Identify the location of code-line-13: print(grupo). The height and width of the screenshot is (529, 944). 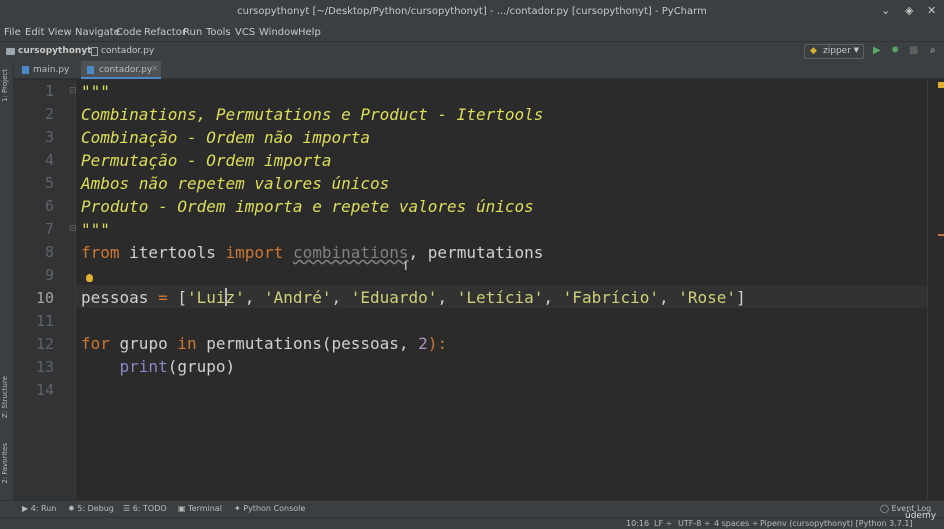
(158, 367).